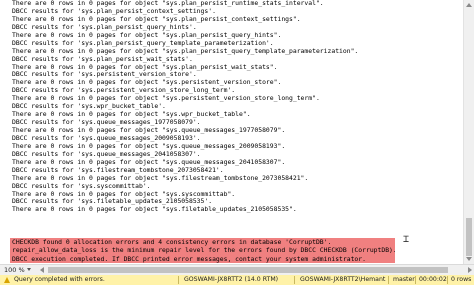  I want to click on zoom-bar: 100 %, so click(237, 269).